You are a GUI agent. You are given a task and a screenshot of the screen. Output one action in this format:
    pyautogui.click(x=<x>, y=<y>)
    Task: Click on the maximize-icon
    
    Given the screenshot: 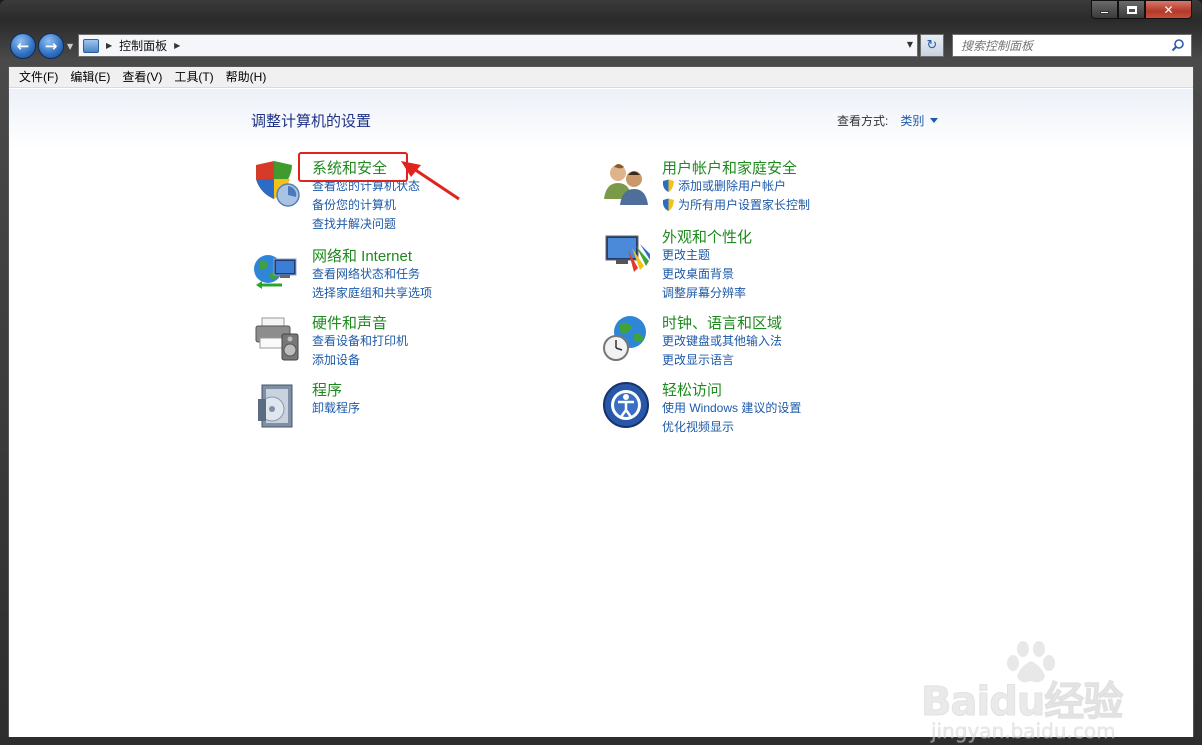 What is the action you would take?
    pyautogui.click(x=1131, y=9)
    